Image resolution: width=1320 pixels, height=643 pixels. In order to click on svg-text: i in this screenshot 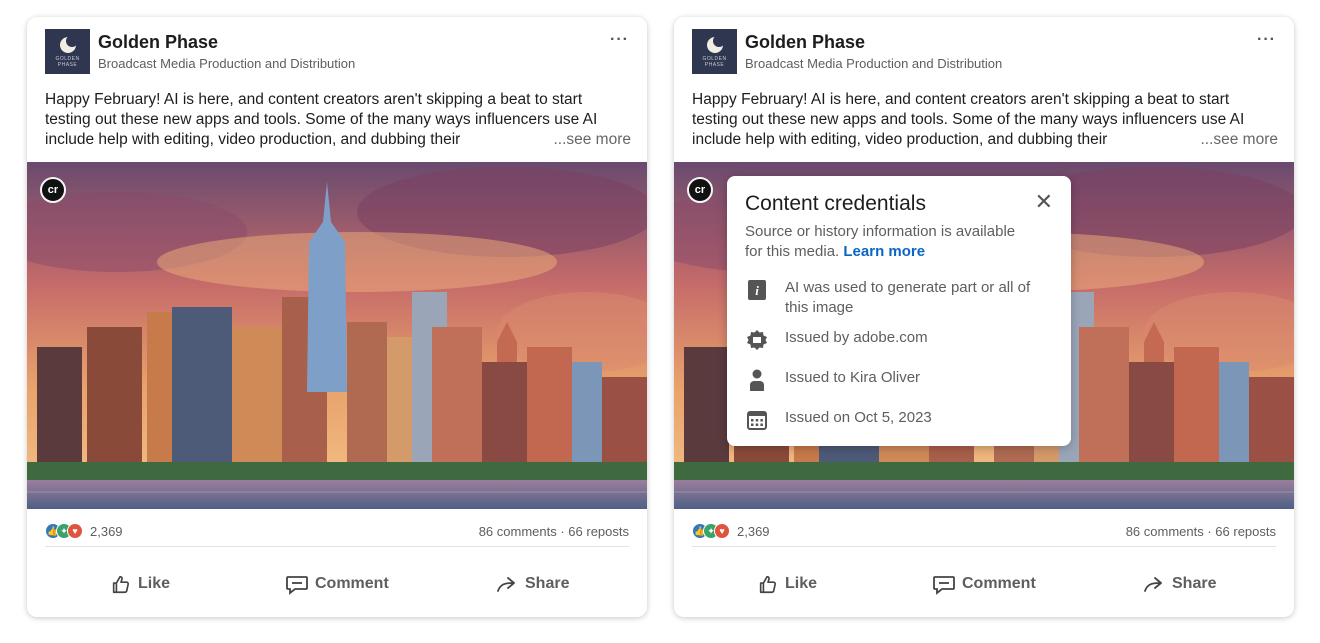, I will do `click(757, 290)`.